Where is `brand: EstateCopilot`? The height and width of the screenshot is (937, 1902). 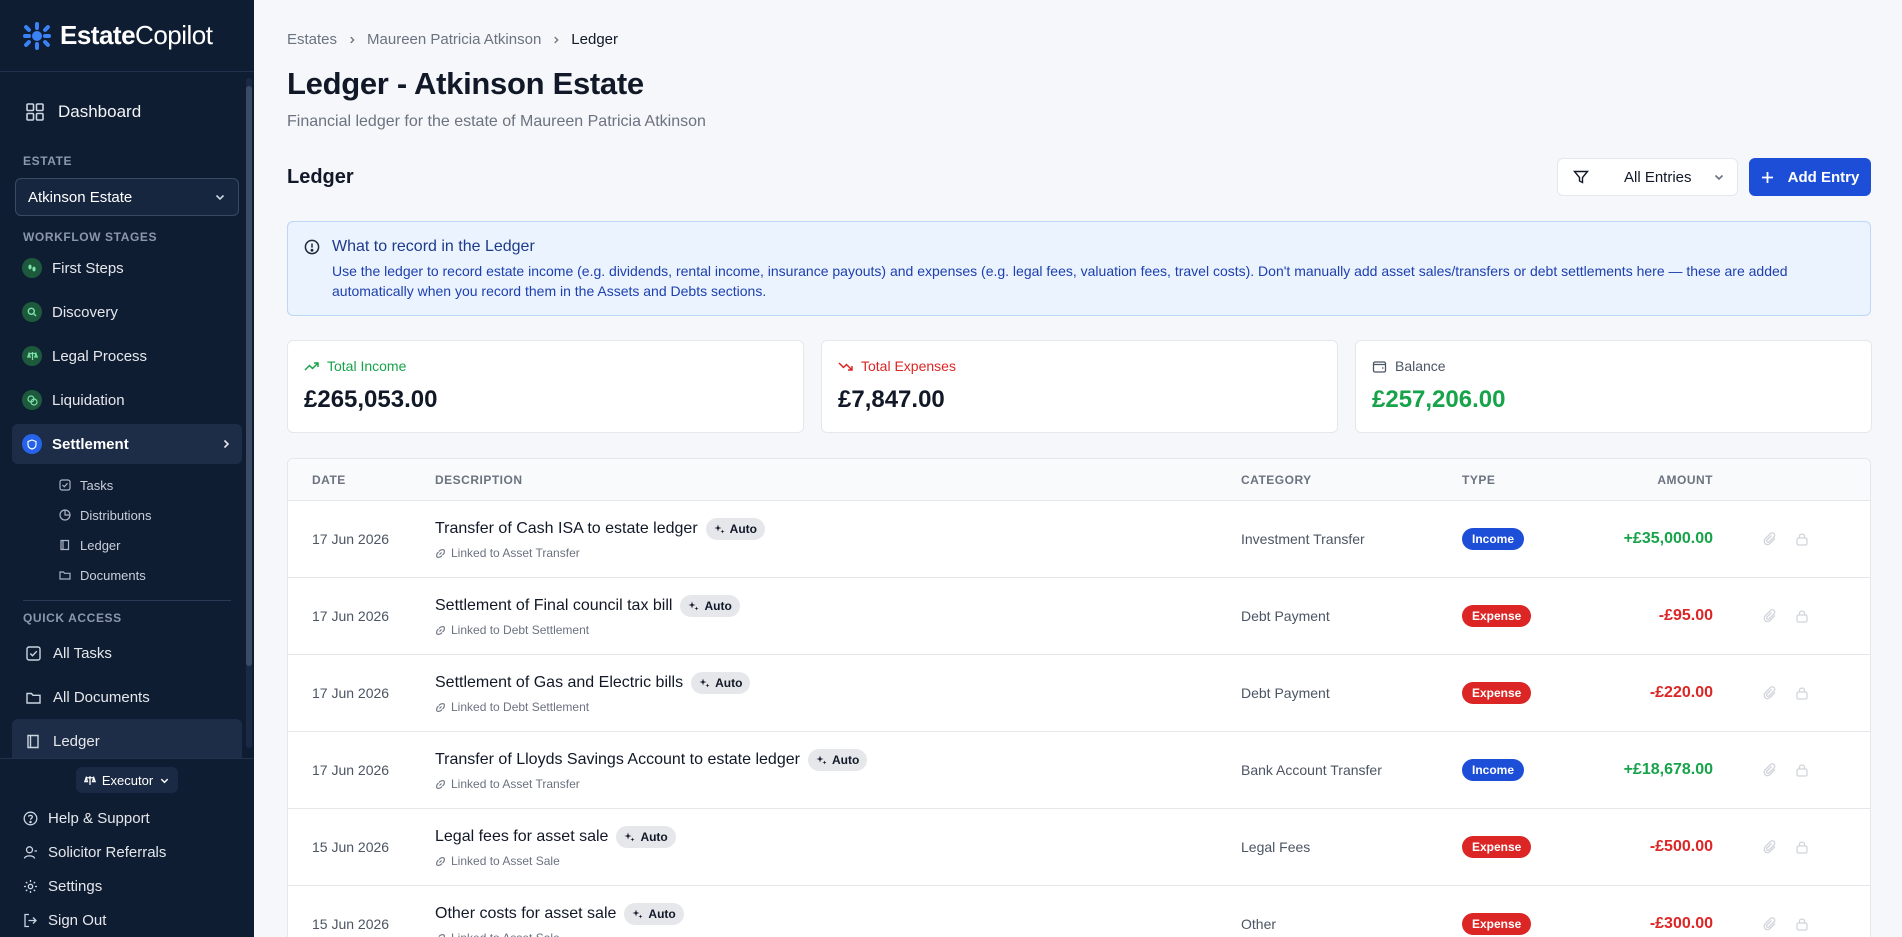
brand: EstateCopilot is located at coordinates (127, 36).